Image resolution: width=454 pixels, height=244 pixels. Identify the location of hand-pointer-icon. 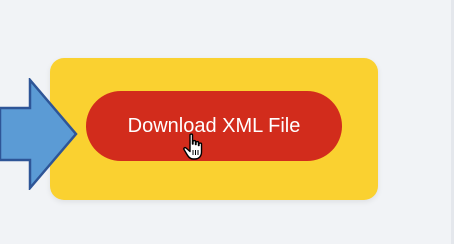
(193, 146).